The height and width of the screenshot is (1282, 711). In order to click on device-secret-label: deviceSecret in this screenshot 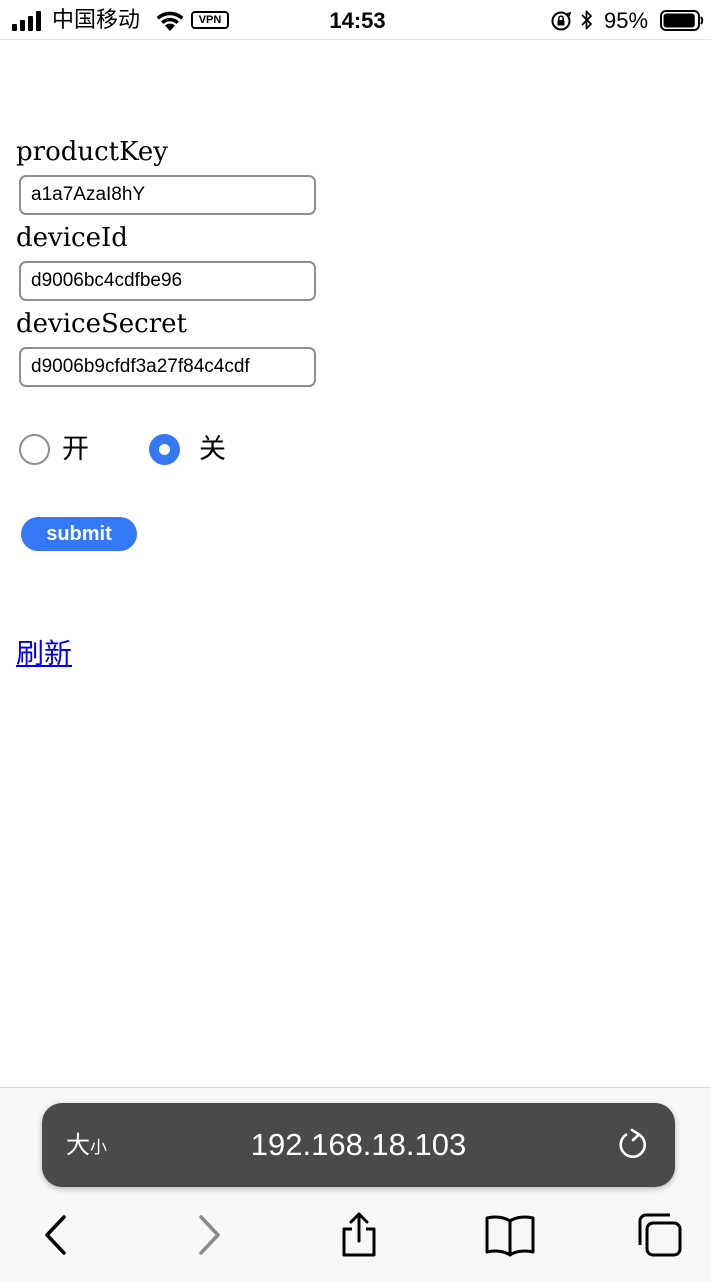, I will do `click(102, 324)`.